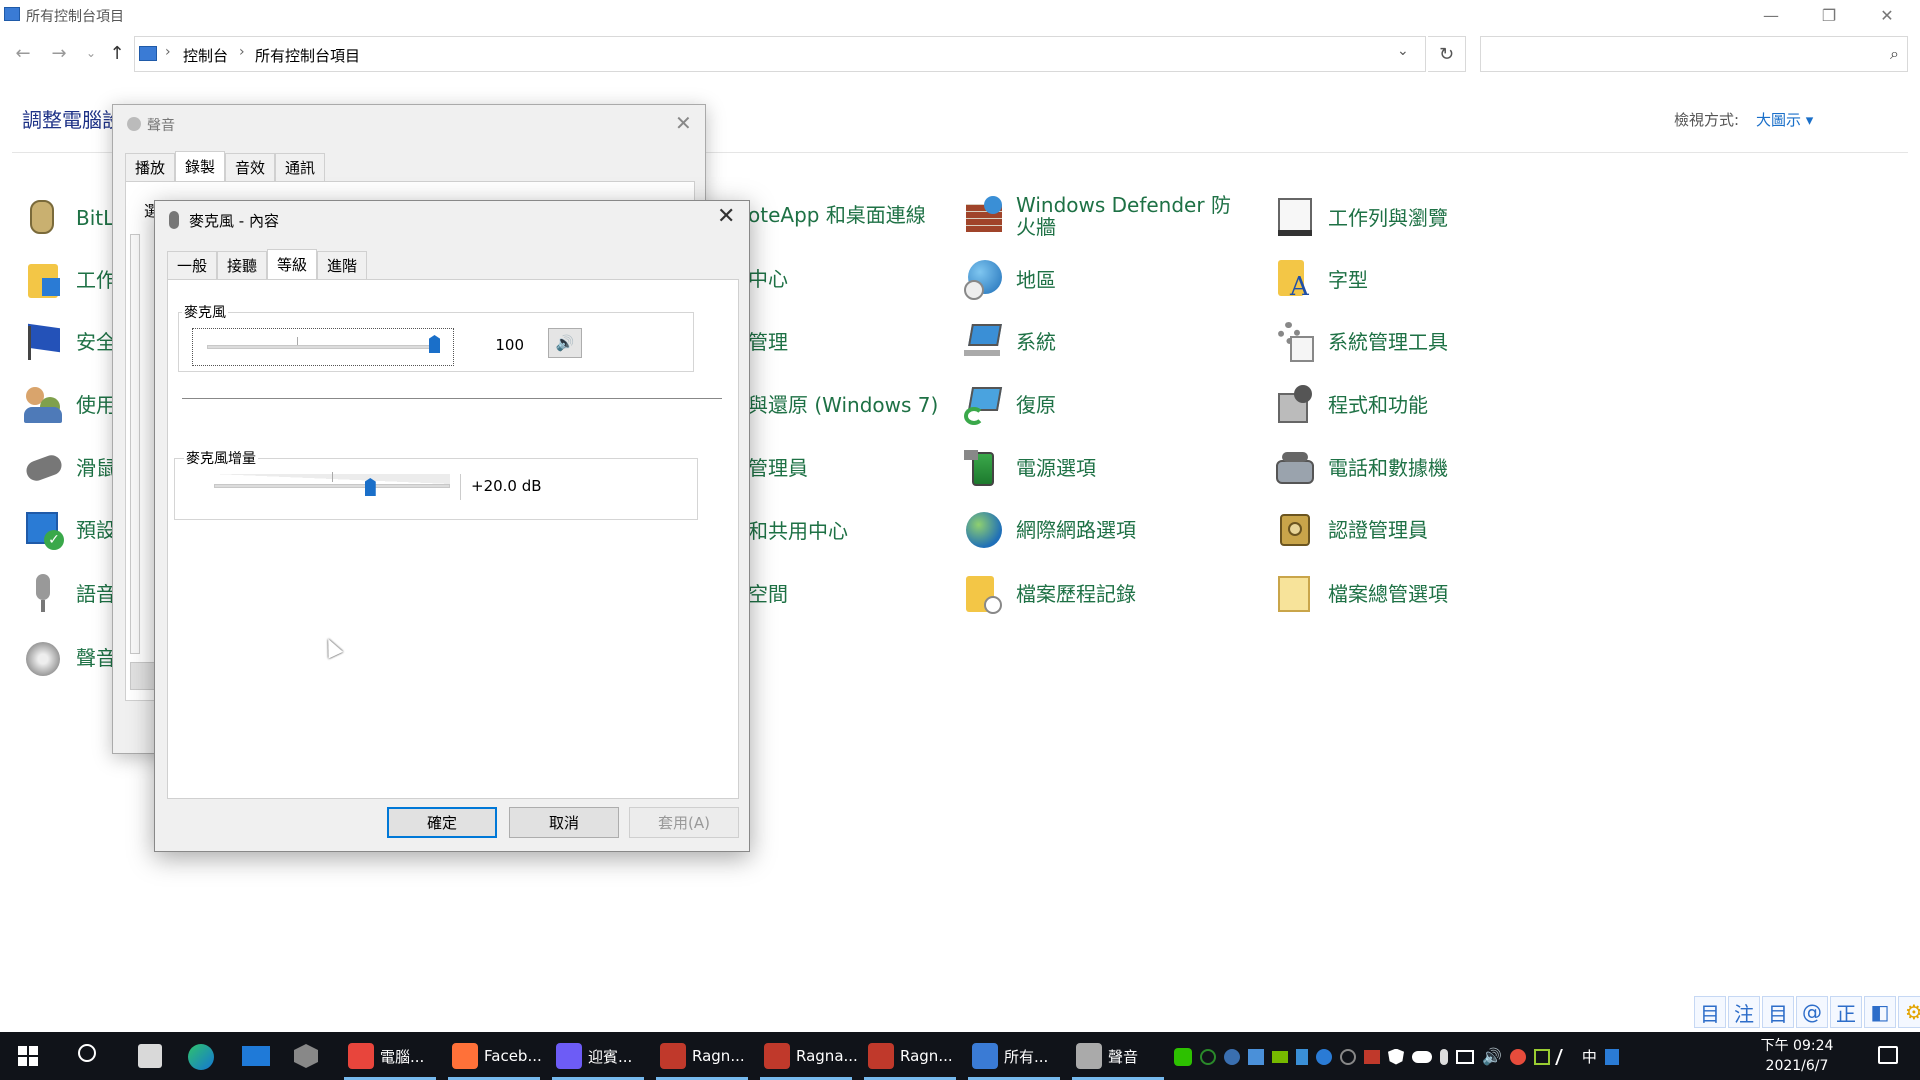 Image resolution: width=1920 pixels, height=1080 pixels. Describe the element at coordinates (1049, 530) in the screenshot. I see `cp-item-internet-options: 網際網路選項` at that location.